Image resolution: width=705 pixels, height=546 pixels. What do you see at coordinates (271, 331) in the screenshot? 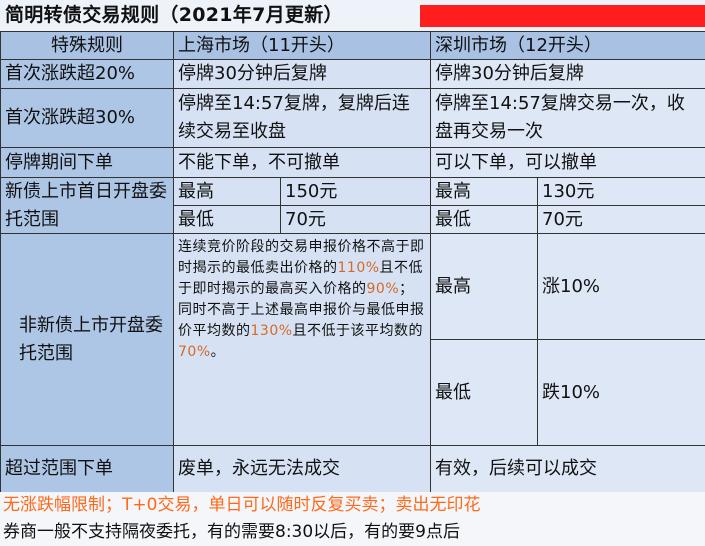
I see `nonnew-pct-130: 130%` at bounding box center [271, 331].